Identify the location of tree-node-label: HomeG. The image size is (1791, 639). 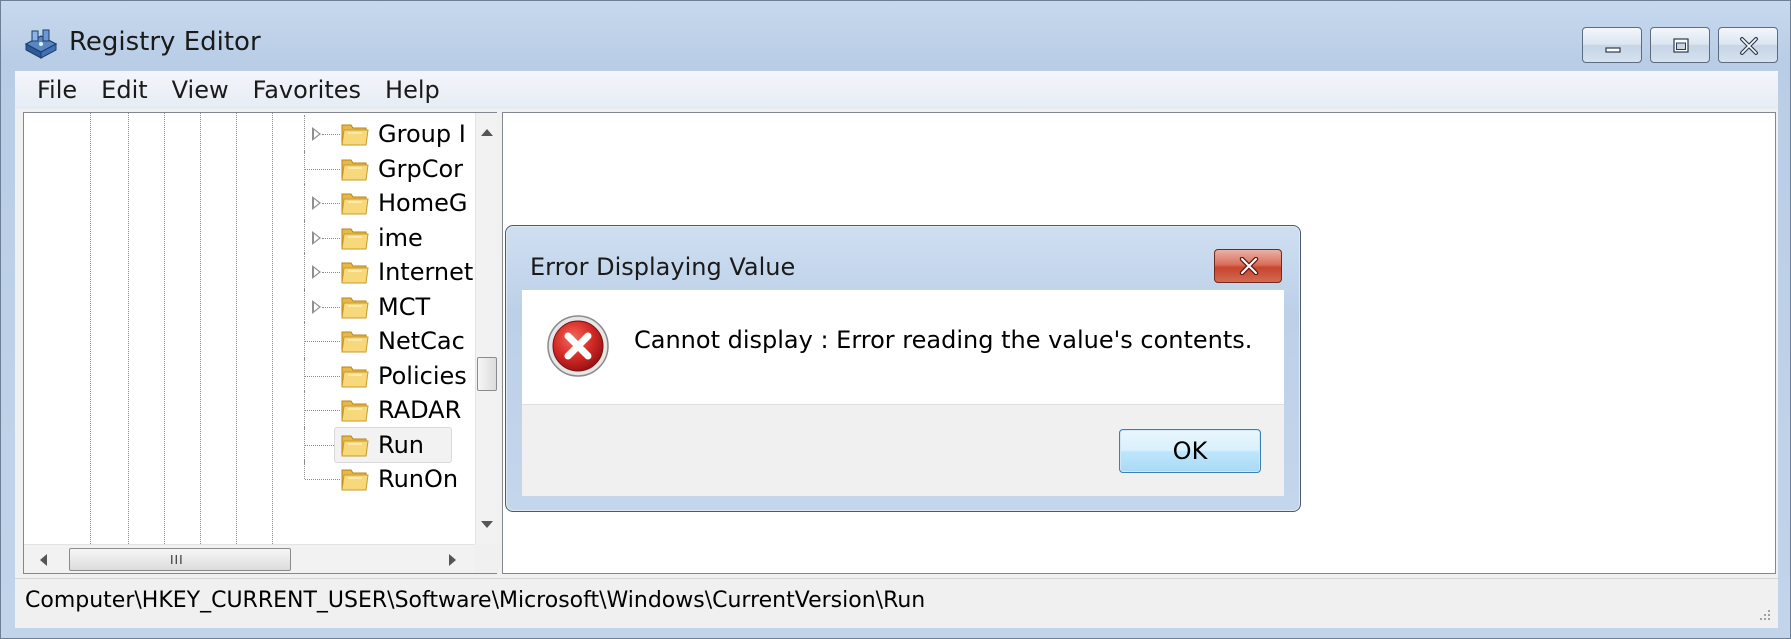
(423, 203).